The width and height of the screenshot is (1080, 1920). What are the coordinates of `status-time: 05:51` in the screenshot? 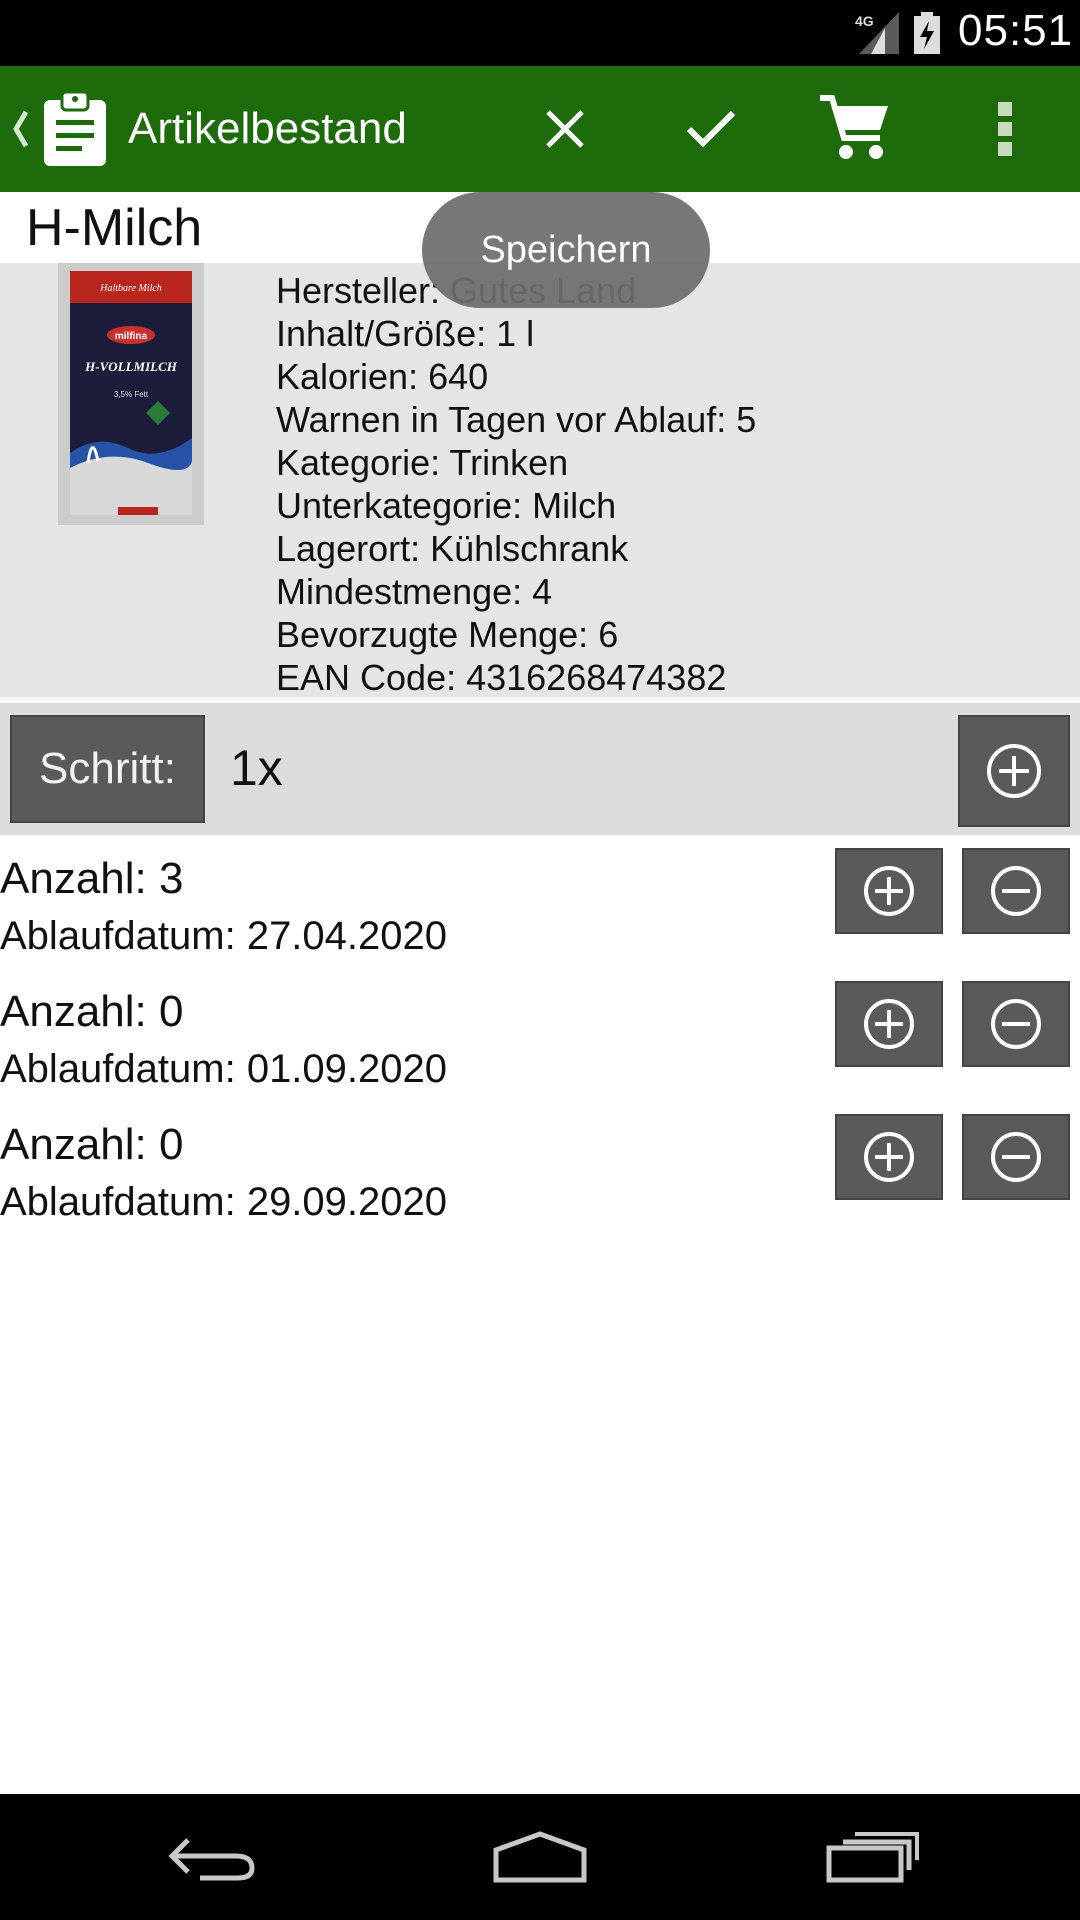 It's located at (1016, 30).